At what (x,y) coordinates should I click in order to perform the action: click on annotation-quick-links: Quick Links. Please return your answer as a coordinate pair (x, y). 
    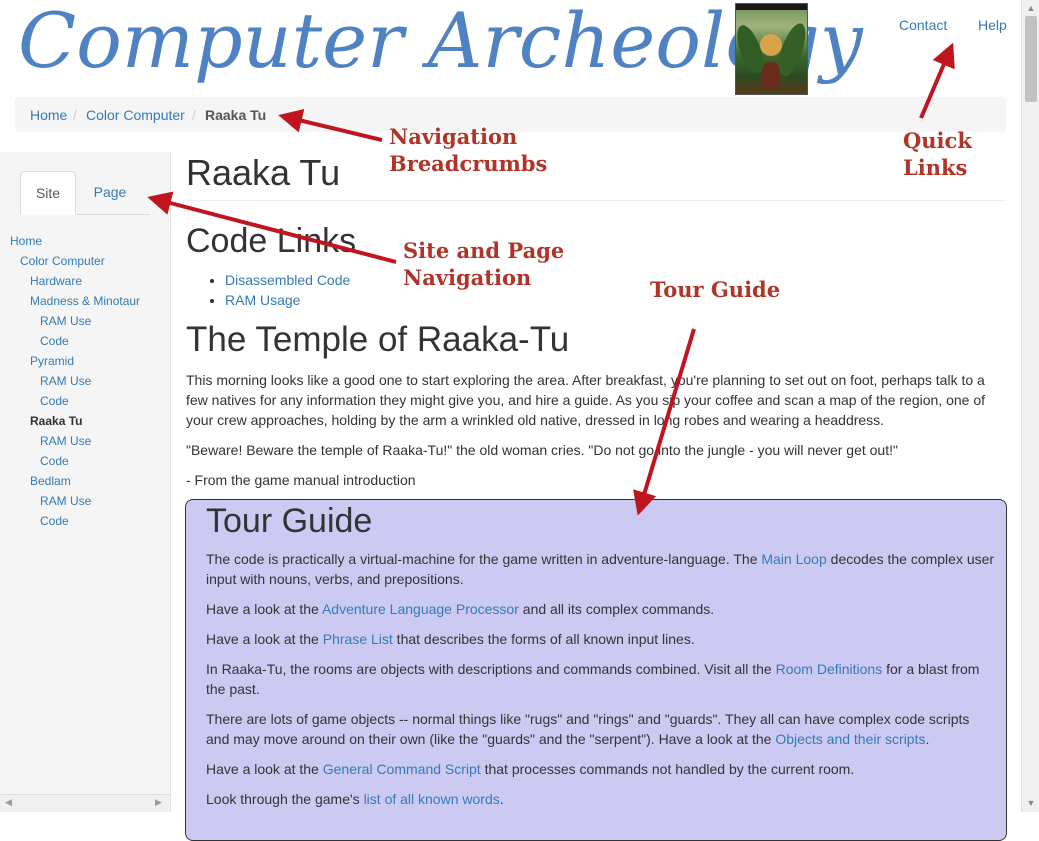
    Looking at the image, I should click on (937, 154).